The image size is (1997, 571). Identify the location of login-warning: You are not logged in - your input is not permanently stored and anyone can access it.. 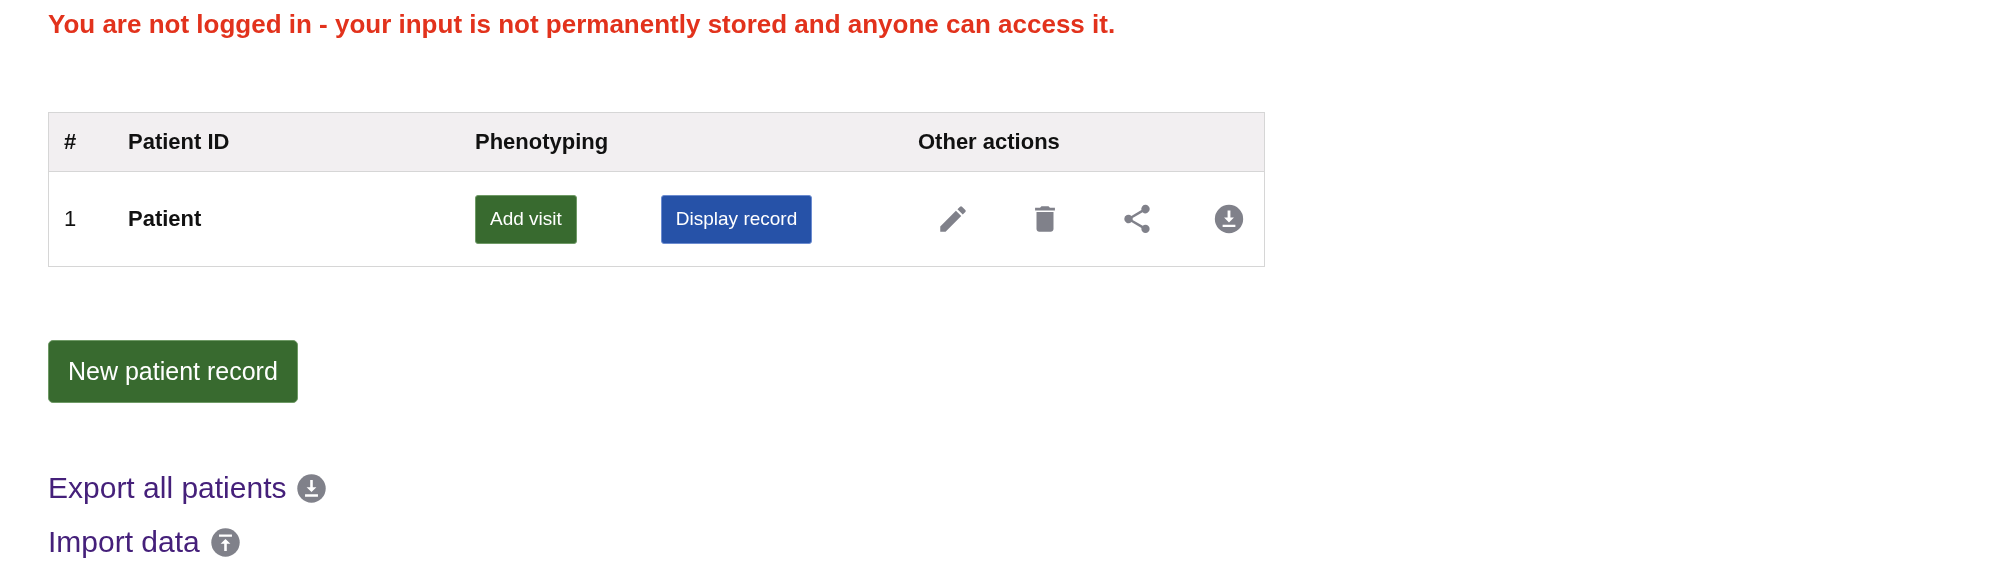
(582, 24).